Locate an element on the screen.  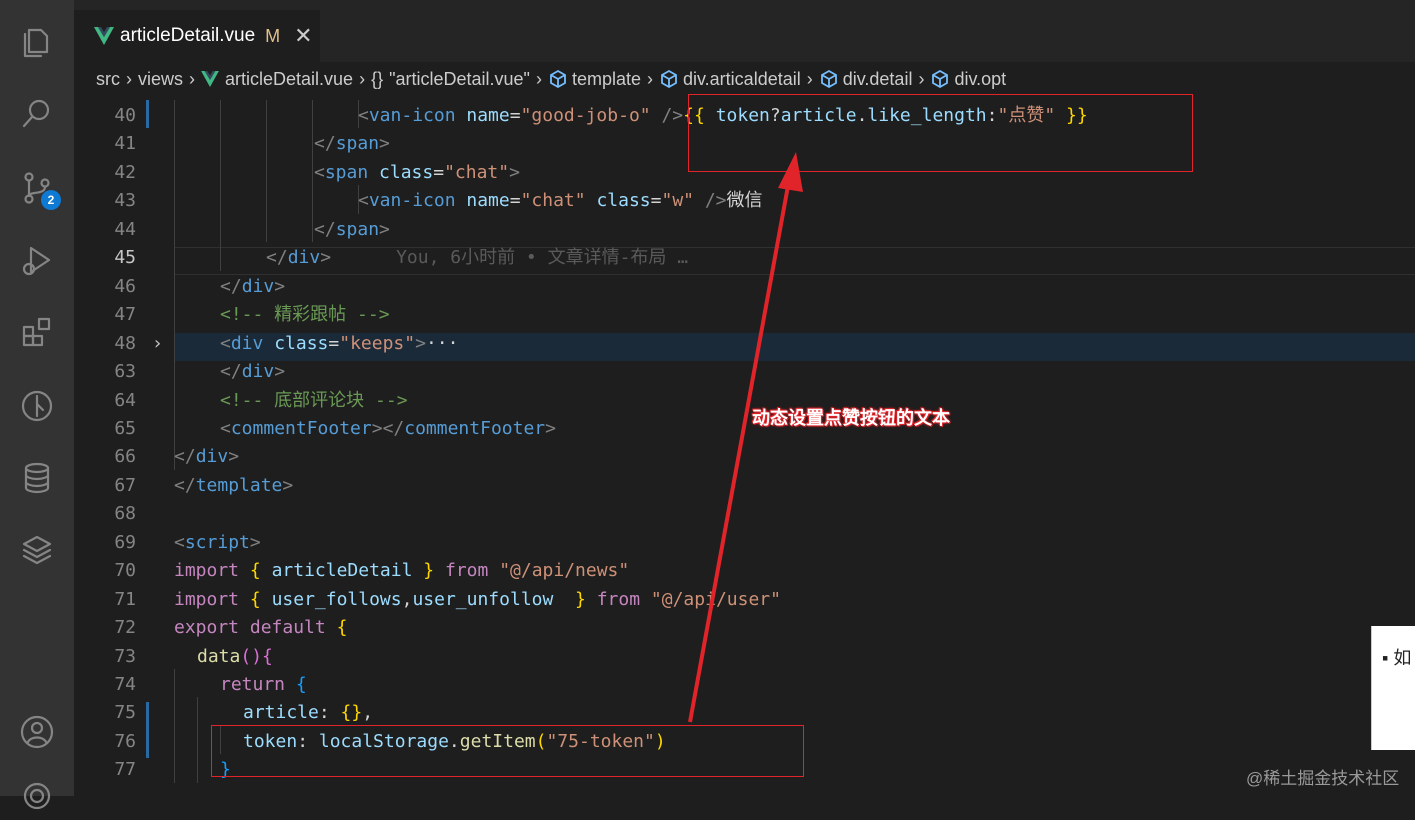
code-line: 63 </div> is located at coordinates (744, 372).